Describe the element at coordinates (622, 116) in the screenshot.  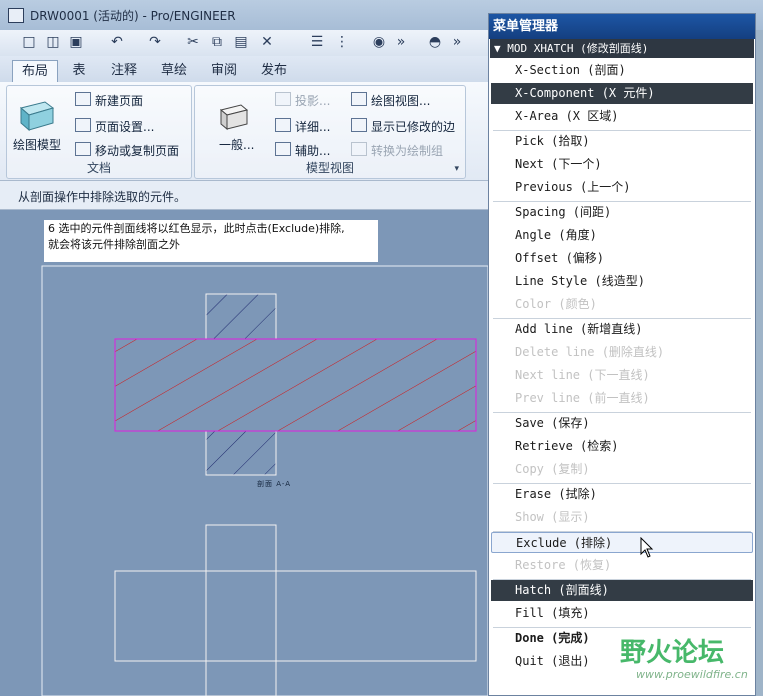
I see `menu-item-x-area: X-Area (X 区域)` at that location.